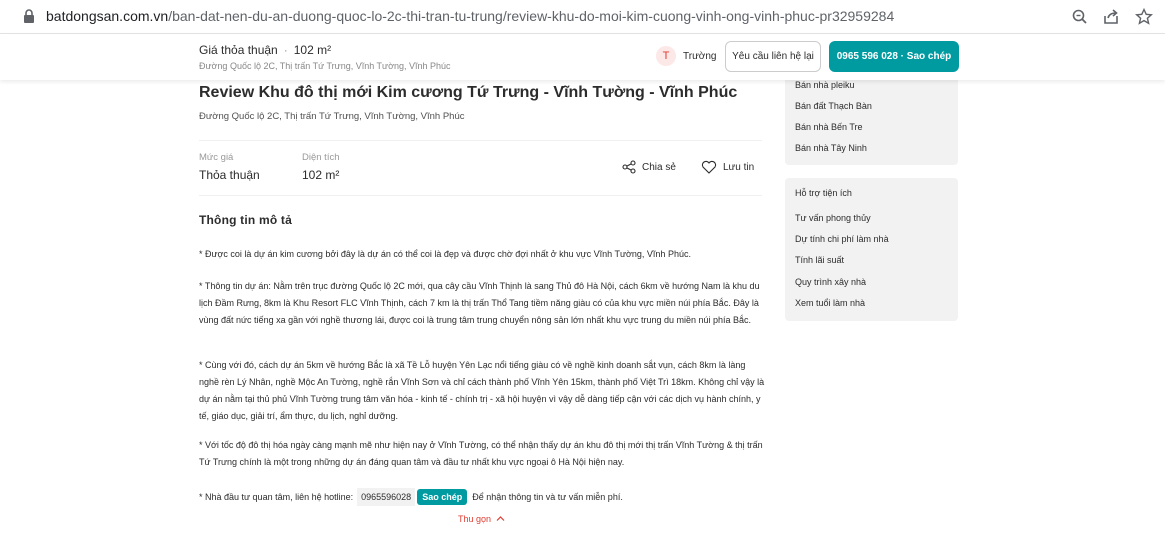 This screenshot has width=1165, height=544. What do you see at coordinates (830, 282) in the screenshot?
I see `utility-link: Quy trình xây nhà` at bounding box center [830, 282].